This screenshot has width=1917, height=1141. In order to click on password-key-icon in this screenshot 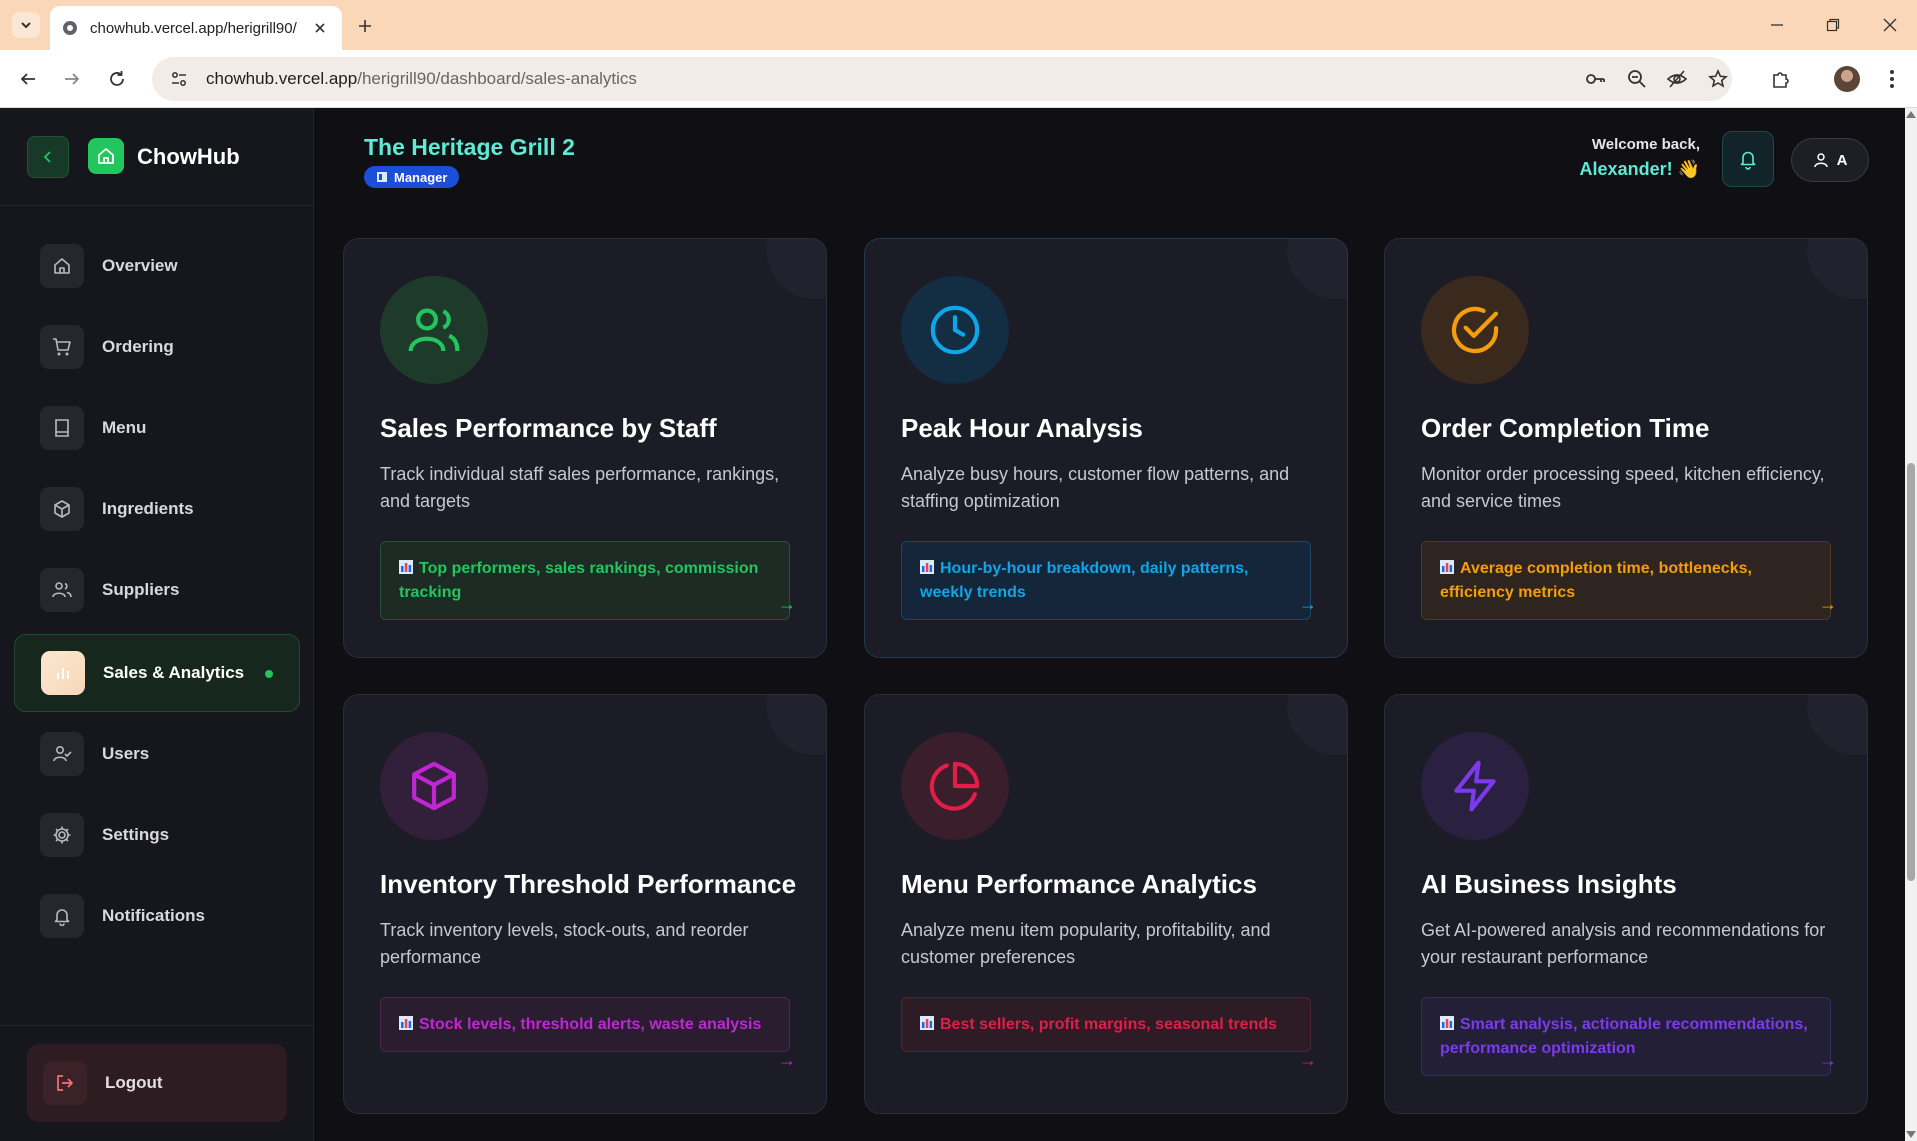, I will do `click(1595, 79)`.